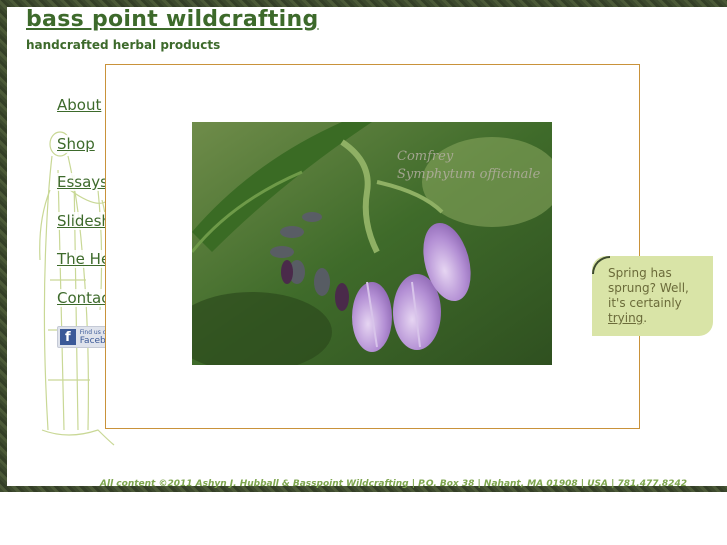  I want to click on facebook-icon: f, so click(68, 337).